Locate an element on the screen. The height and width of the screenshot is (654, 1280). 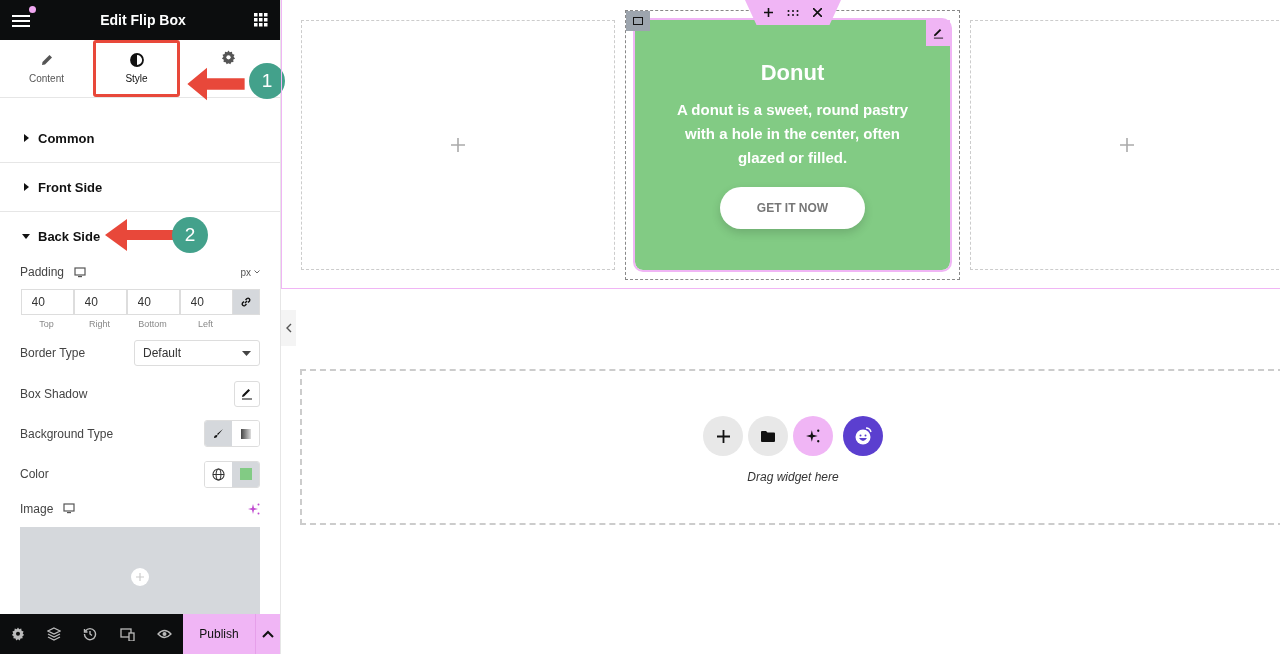
panel-tab: Style is located at coordinates (136, 68).